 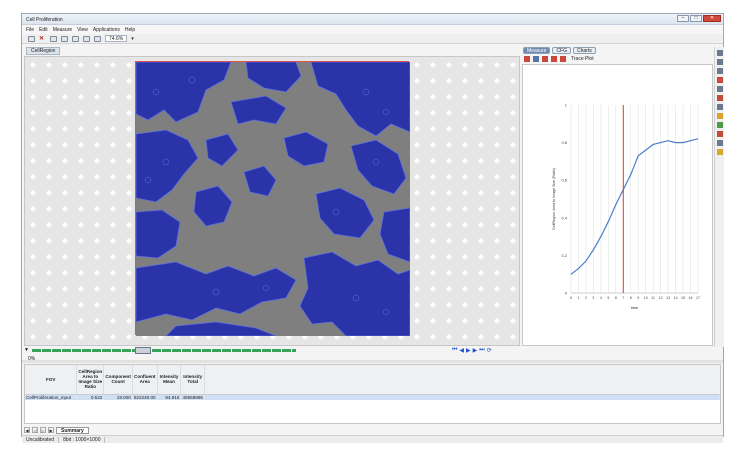 I want to click on status-bar: Uncalibrated 8bit : 1000×1000, so click(x=372, y=439).